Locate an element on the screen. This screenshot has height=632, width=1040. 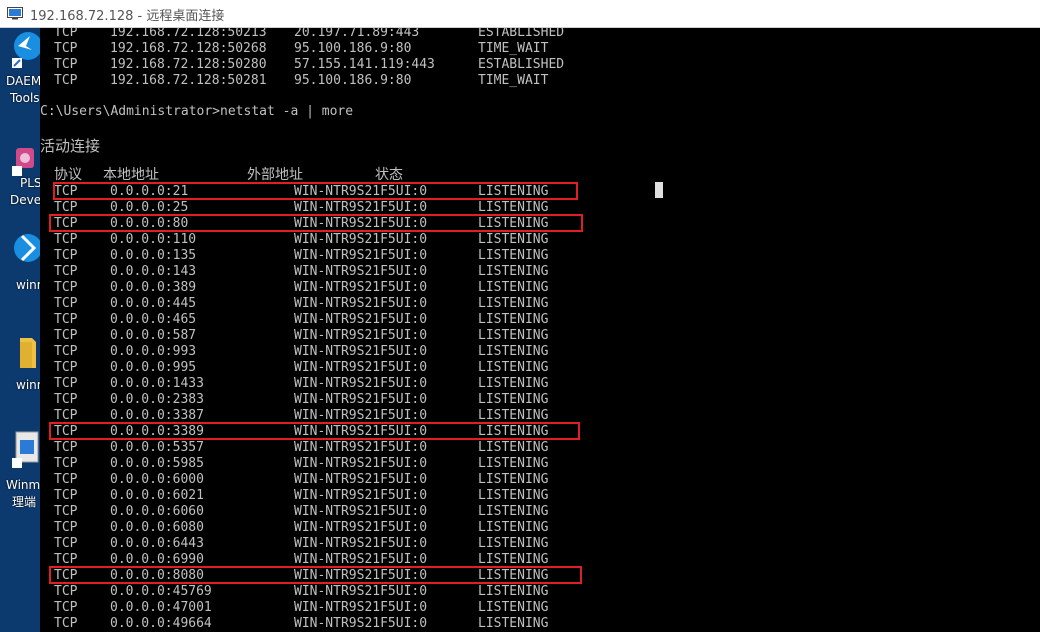
cell-local-address: 0.0.0.0:45769 is located at coordinates (161, 591).